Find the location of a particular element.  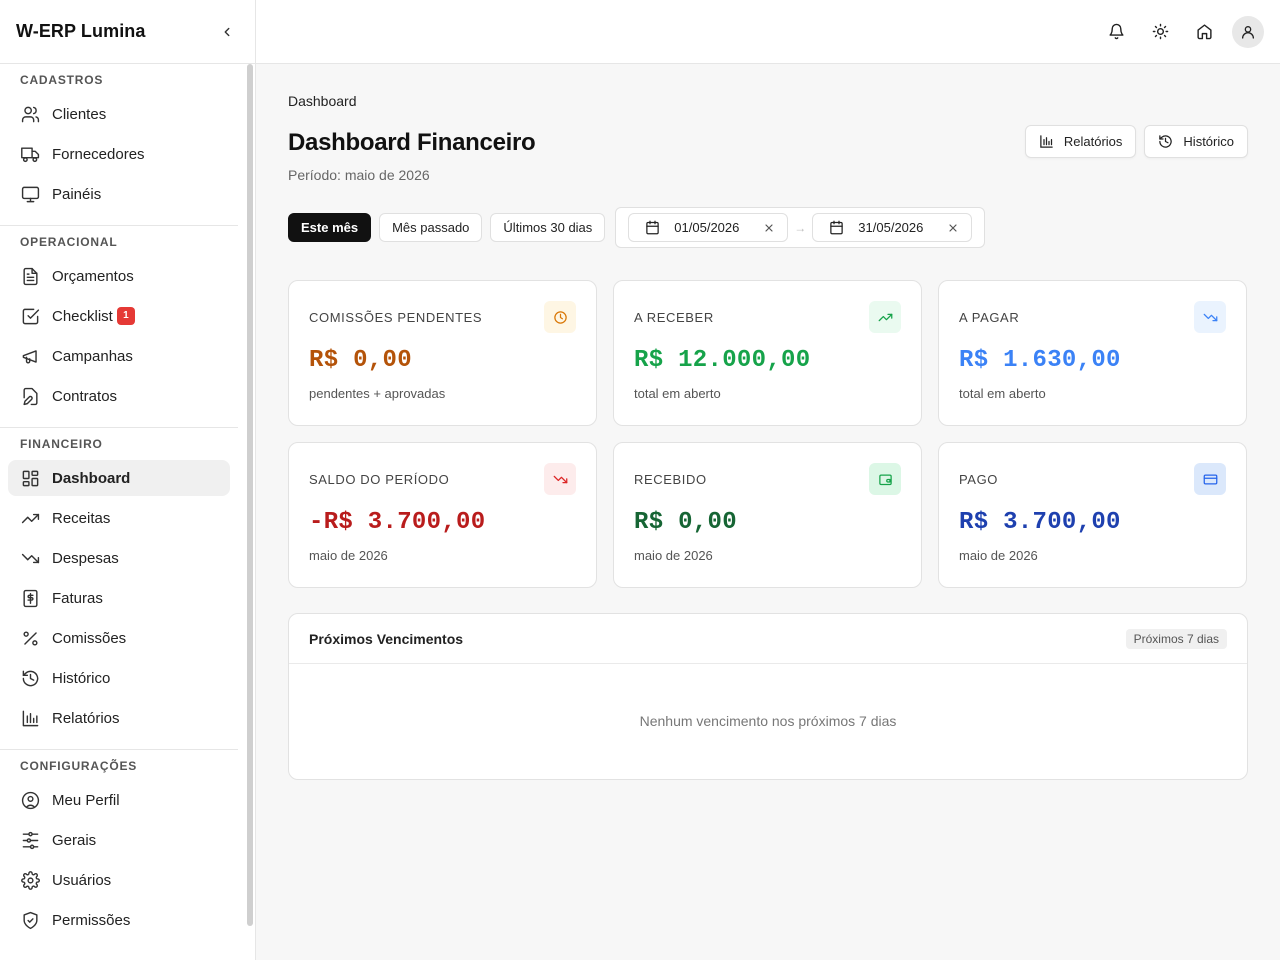

user-circle-icon is located at coordinates (30, 800).